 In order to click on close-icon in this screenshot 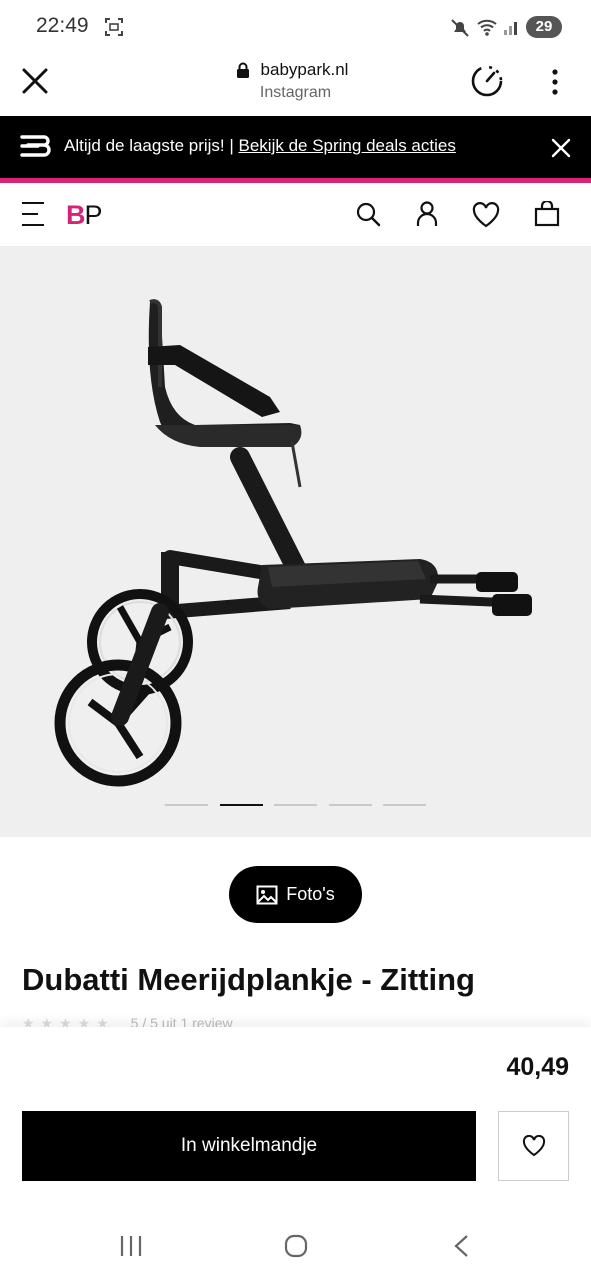, I will do `click(561, 148)`.